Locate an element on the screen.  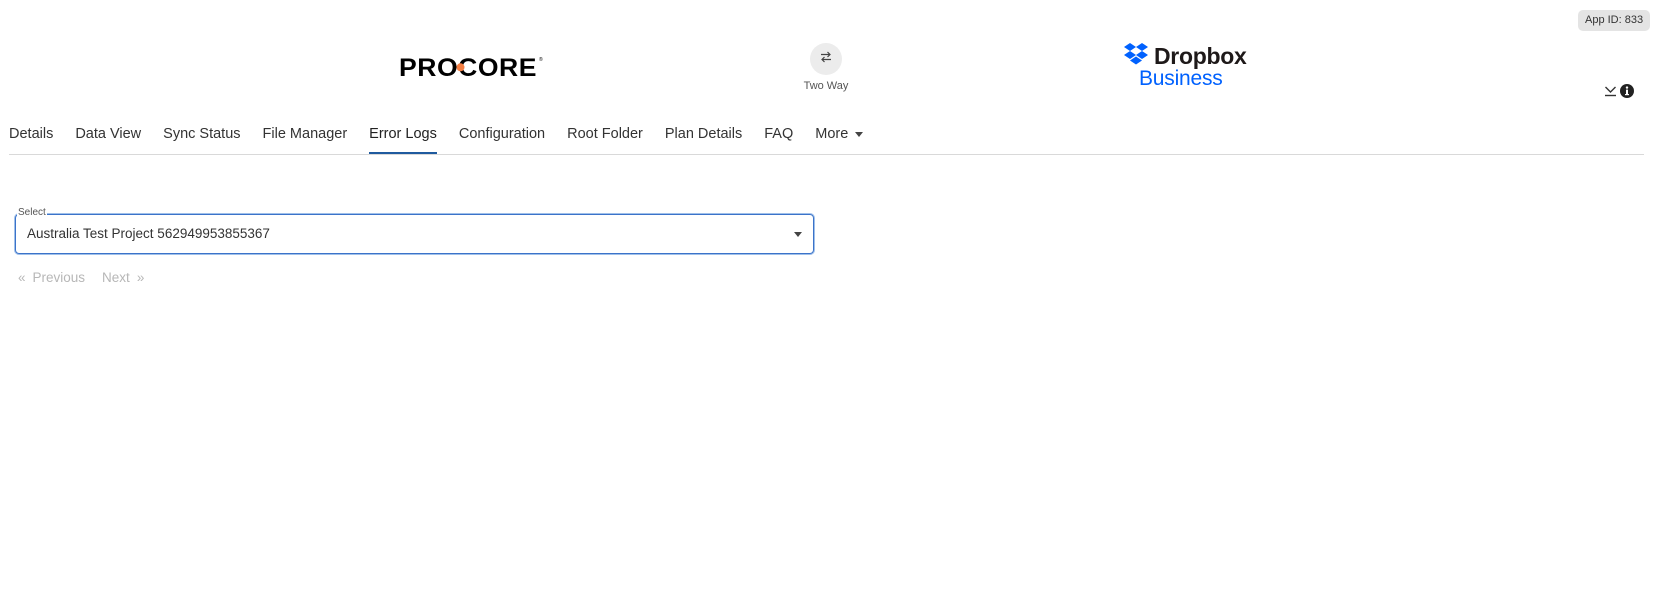
tab-configuration: Configuration is located at coordinates (502, 136).